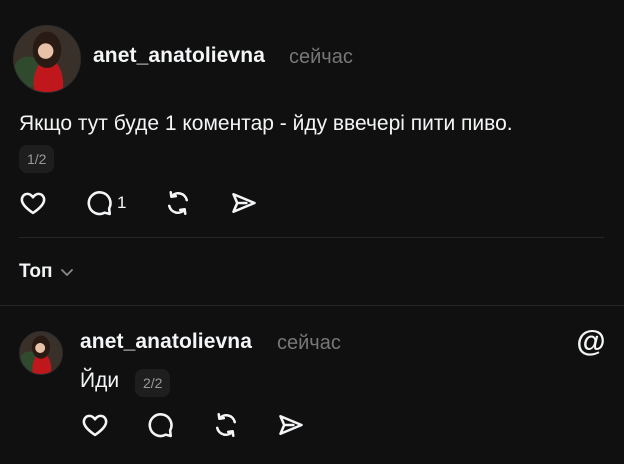 The image size is (624, 464). What do you see at coordinates (309, 343) in the screenshot?
I see `reply-timestamp: сейчас` at bounding box center [309, 343].